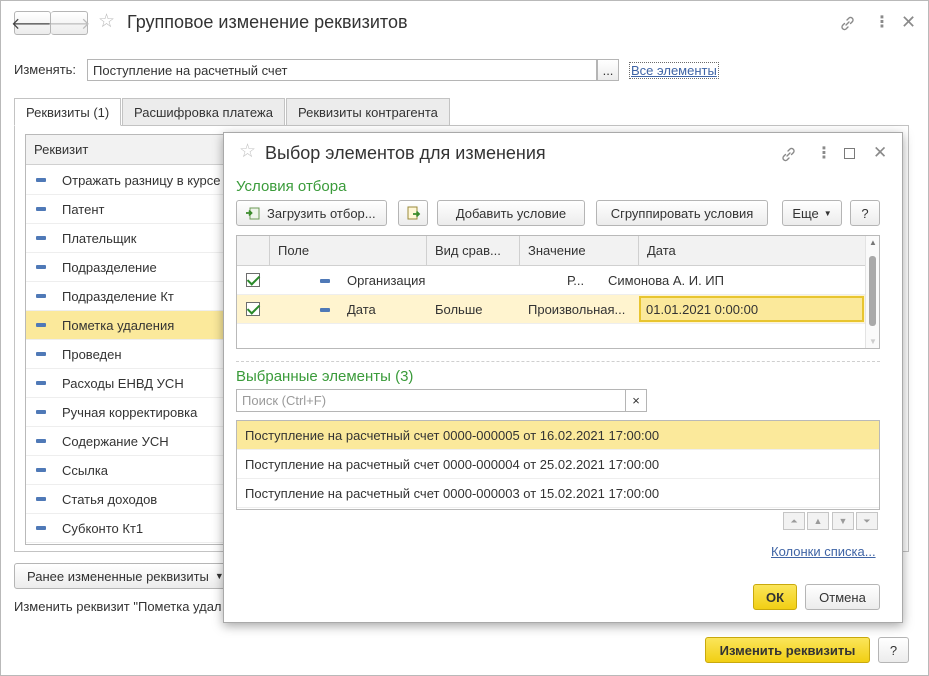 Image resolution: width=929 pixels, height=676 pixels. Describe the element at coordinates (132, 325) in the screenshot. I see `attribute-row: Пометка удаления` at that location.